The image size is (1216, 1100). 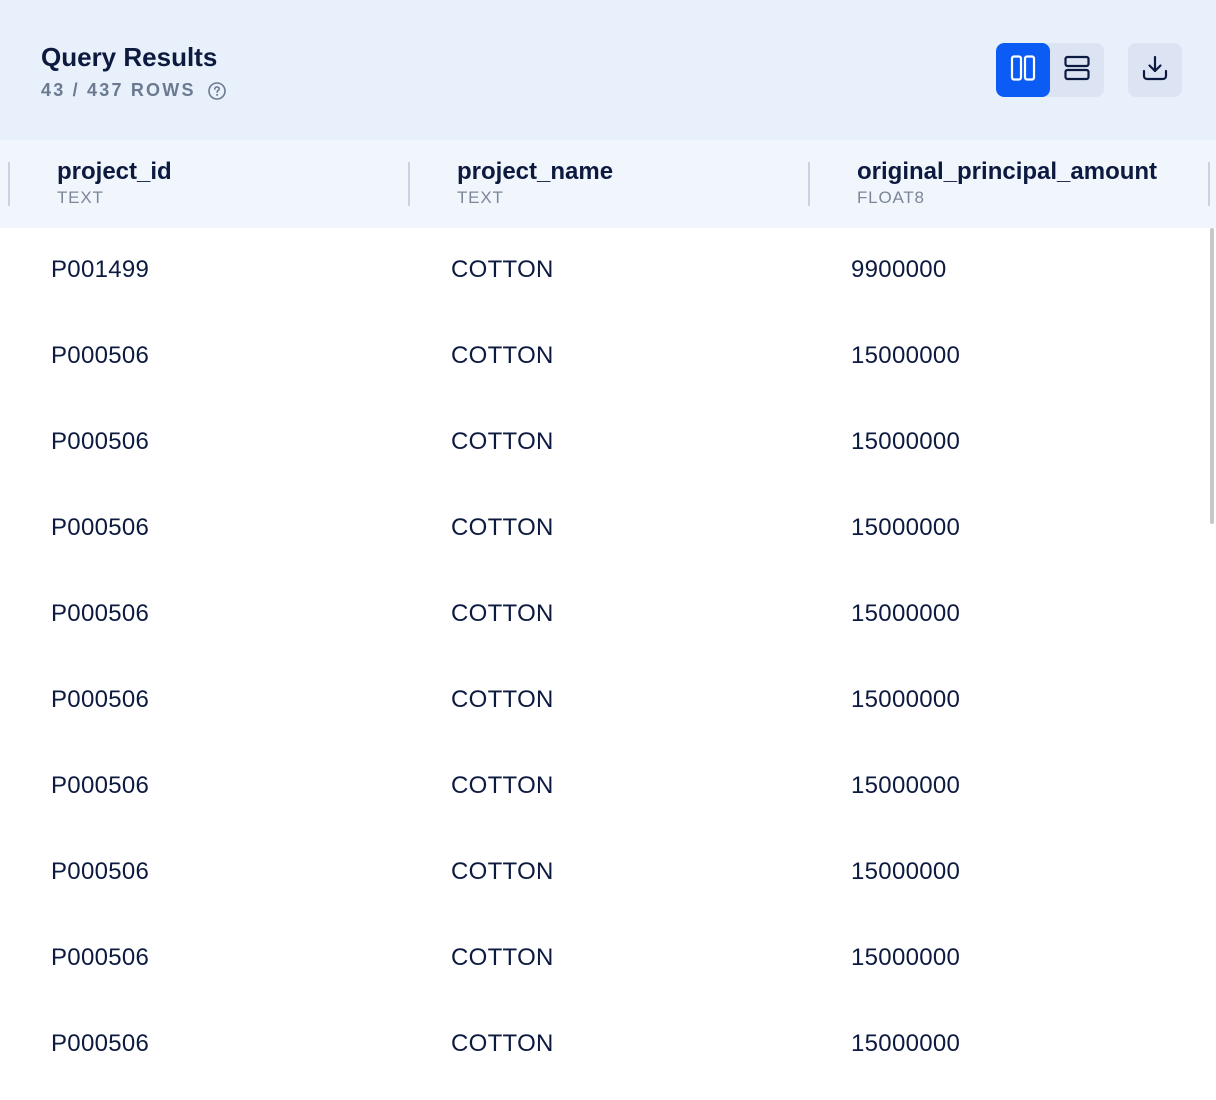 What do you see at coordinates (1007, 171) in the screenshot?
I see `column-name: original_principal_amount` at bounding box center [1007, 171].